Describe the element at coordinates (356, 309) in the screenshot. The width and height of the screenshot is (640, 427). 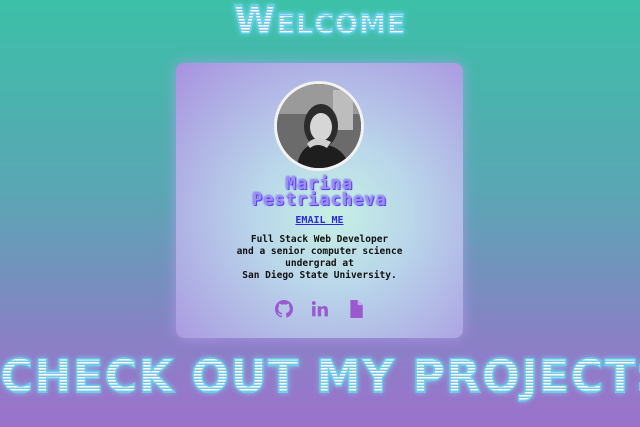
I see `resume-file-icon` at that location.